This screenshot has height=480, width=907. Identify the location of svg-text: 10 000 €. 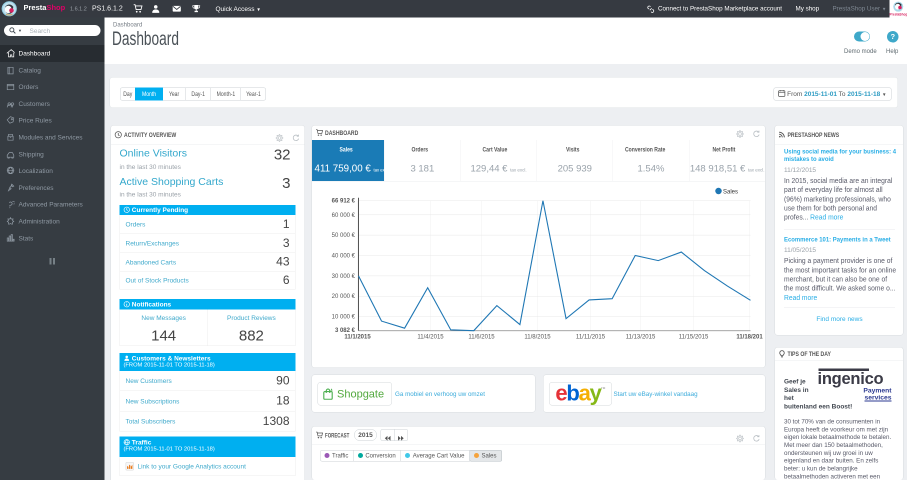
(344, 318).